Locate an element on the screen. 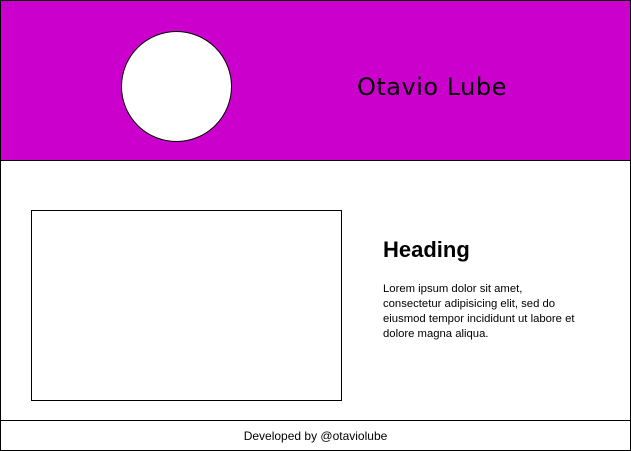 This screenshot has height=451, width=631. nav-bar is located at coordinates (315, 175).